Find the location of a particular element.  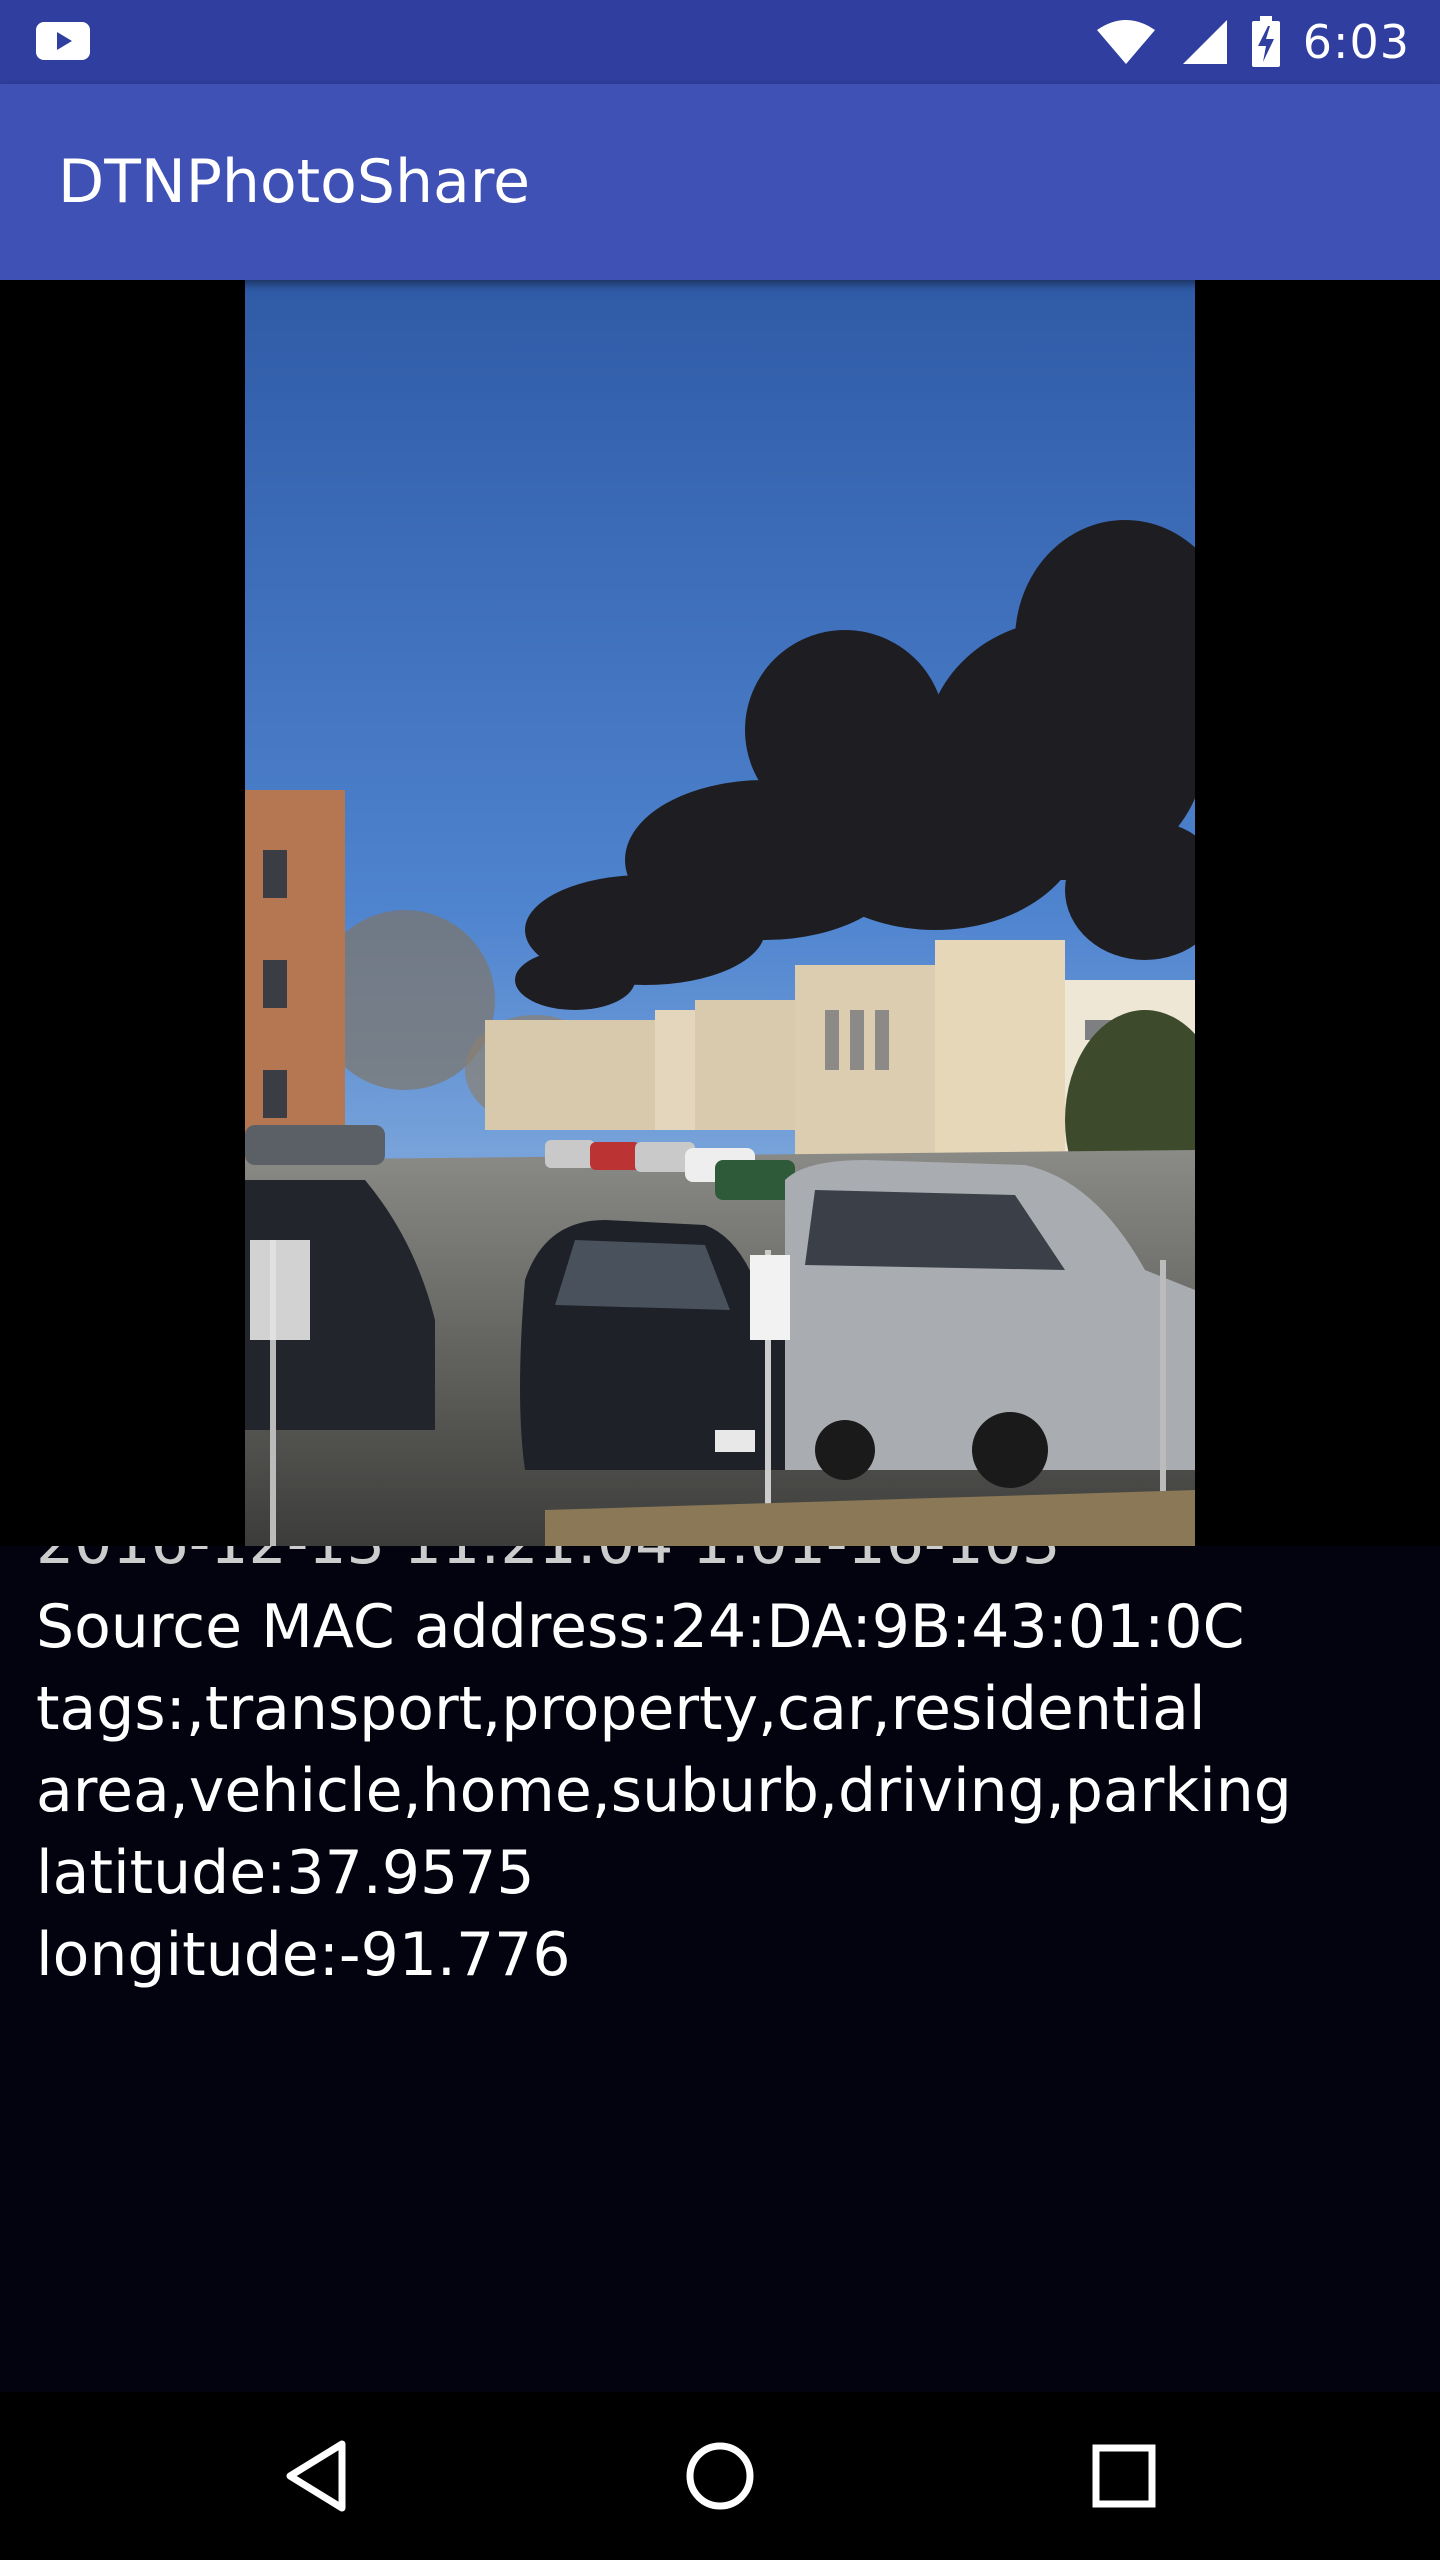

latitude-text: latitude:37.9575 is located at coordinates (285, 1873).